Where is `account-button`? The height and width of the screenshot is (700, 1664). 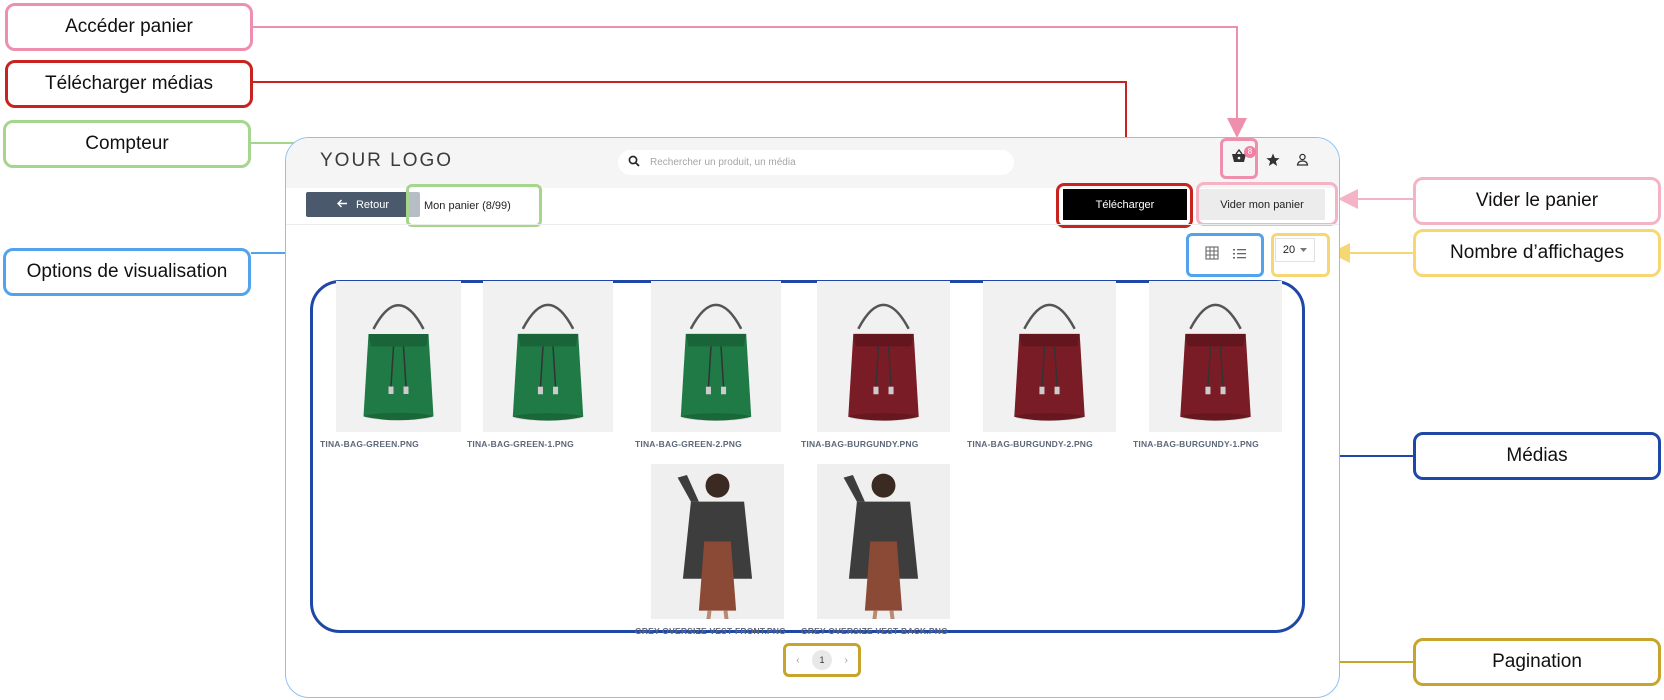 account-button is located at coordinates (1302, 162).